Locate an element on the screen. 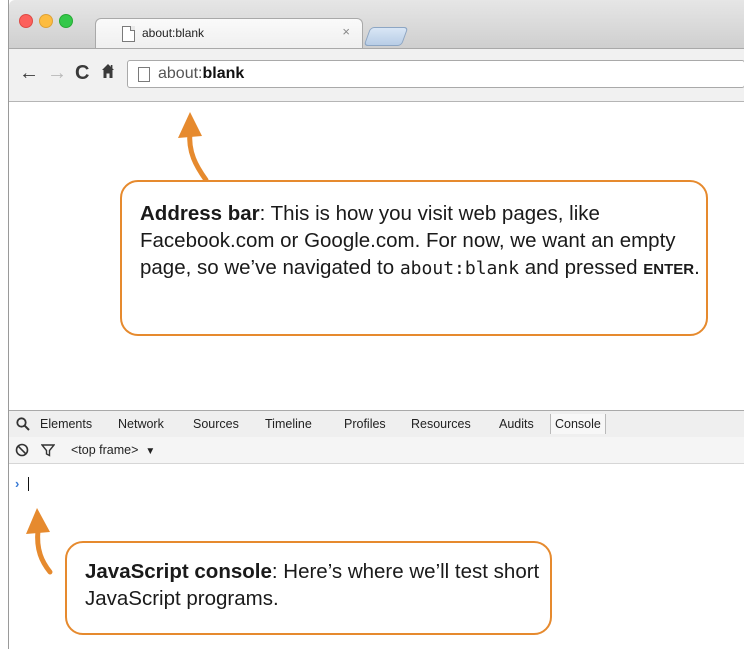 Image resolution: width=744 pixels, height=649 pixels. address-bar: about:blank is located at coordinates (435, 74).